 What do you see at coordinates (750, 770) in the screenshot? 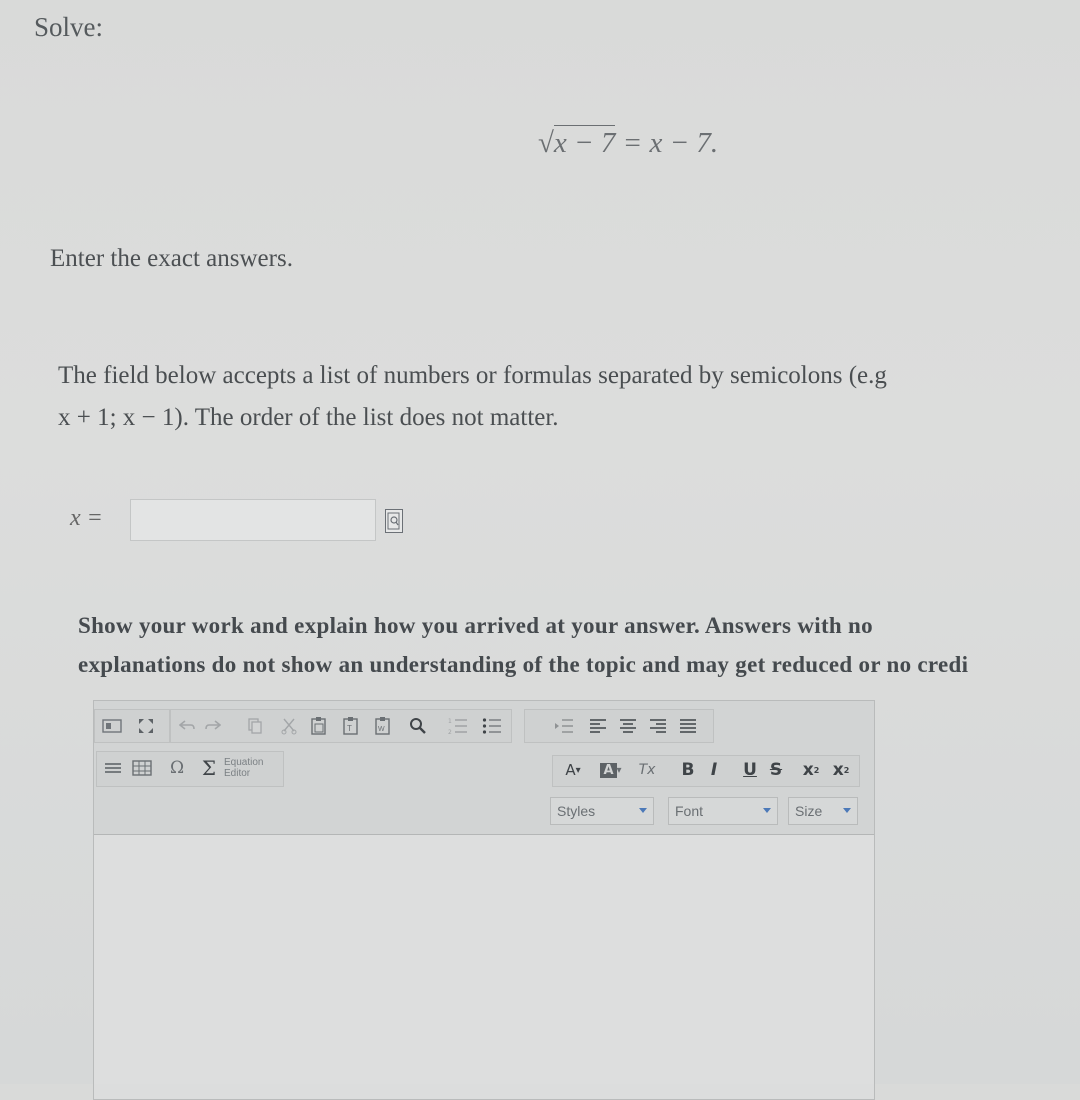
I see `underline-button: U` at bounding box center [750, 770].